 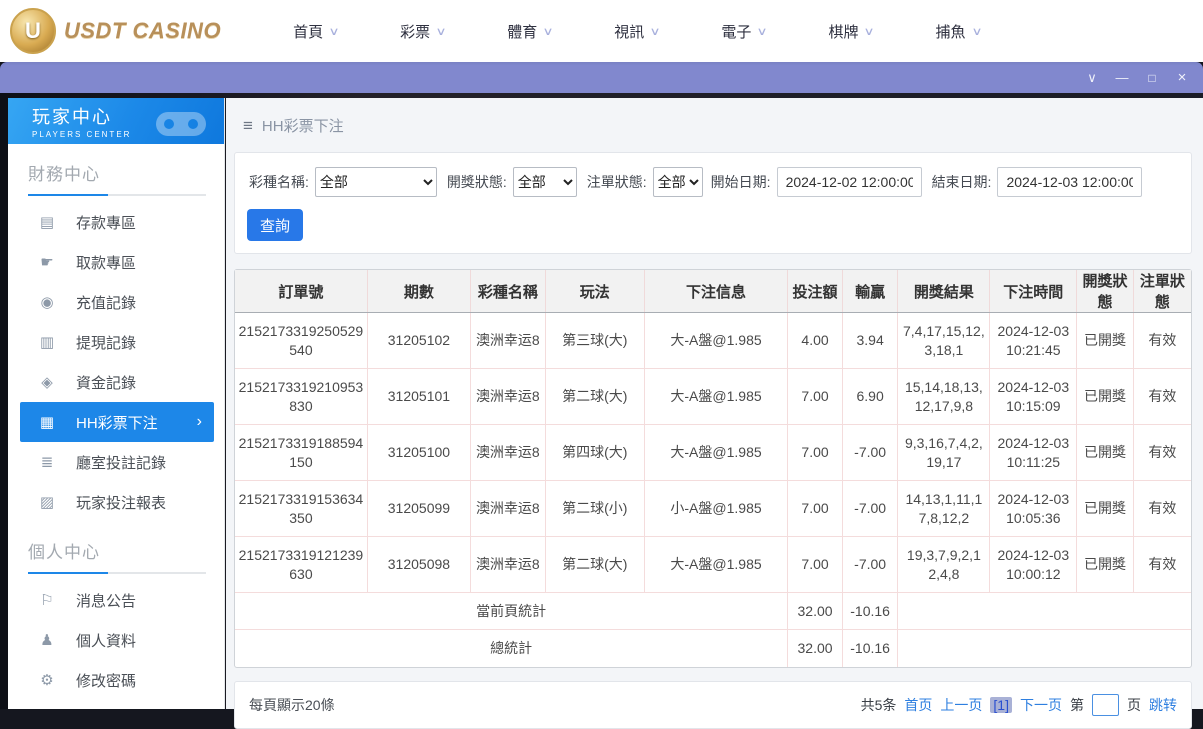 I want to click on lottery-name-select: 全部, so click(x=375, y=182).